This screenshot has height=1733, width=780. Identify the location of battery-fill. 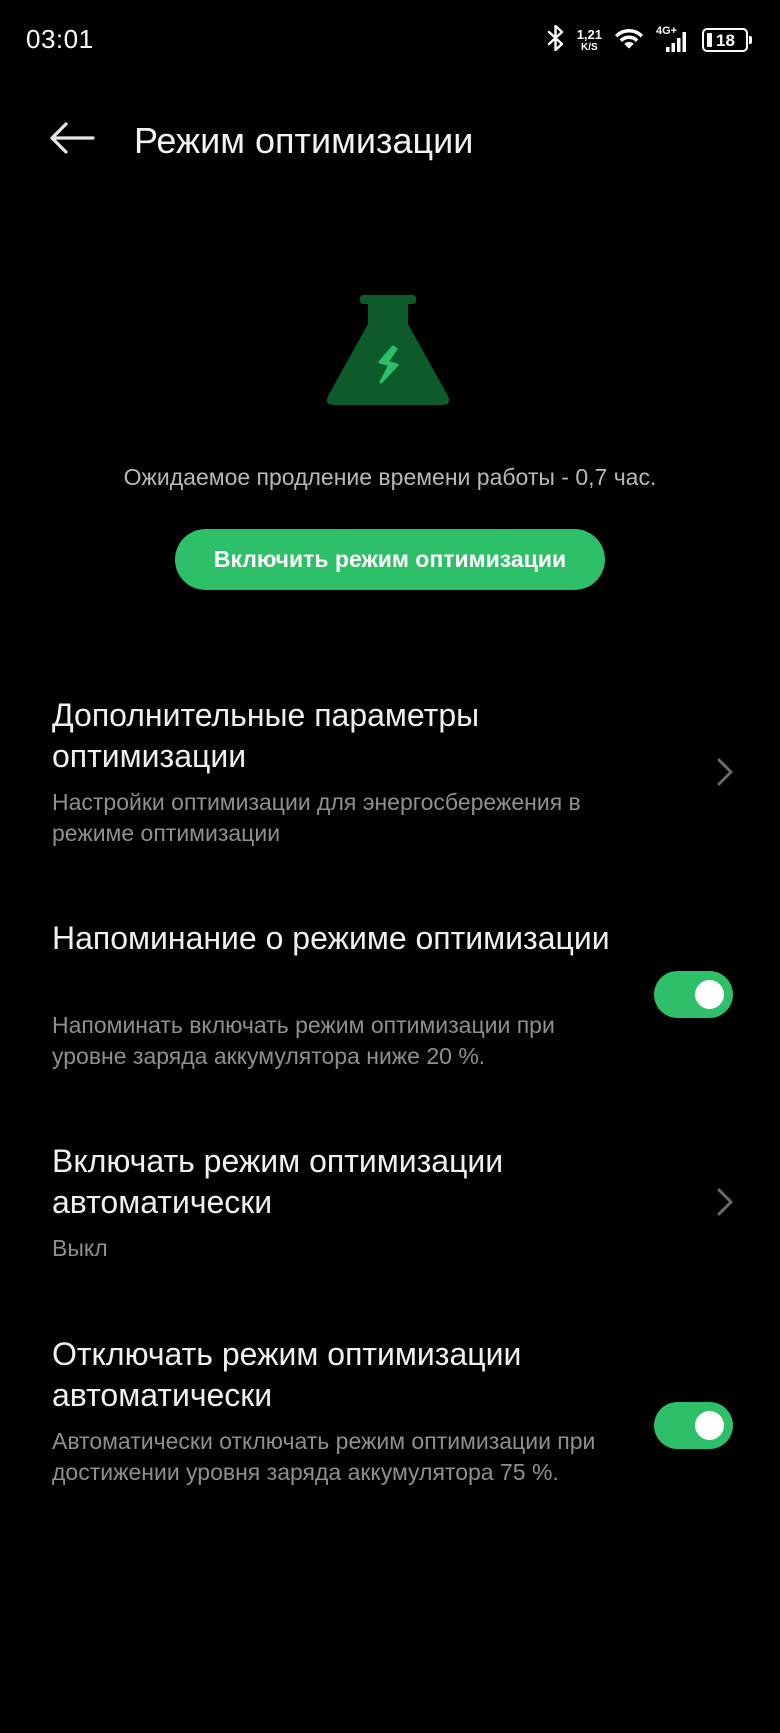
(709, 40).